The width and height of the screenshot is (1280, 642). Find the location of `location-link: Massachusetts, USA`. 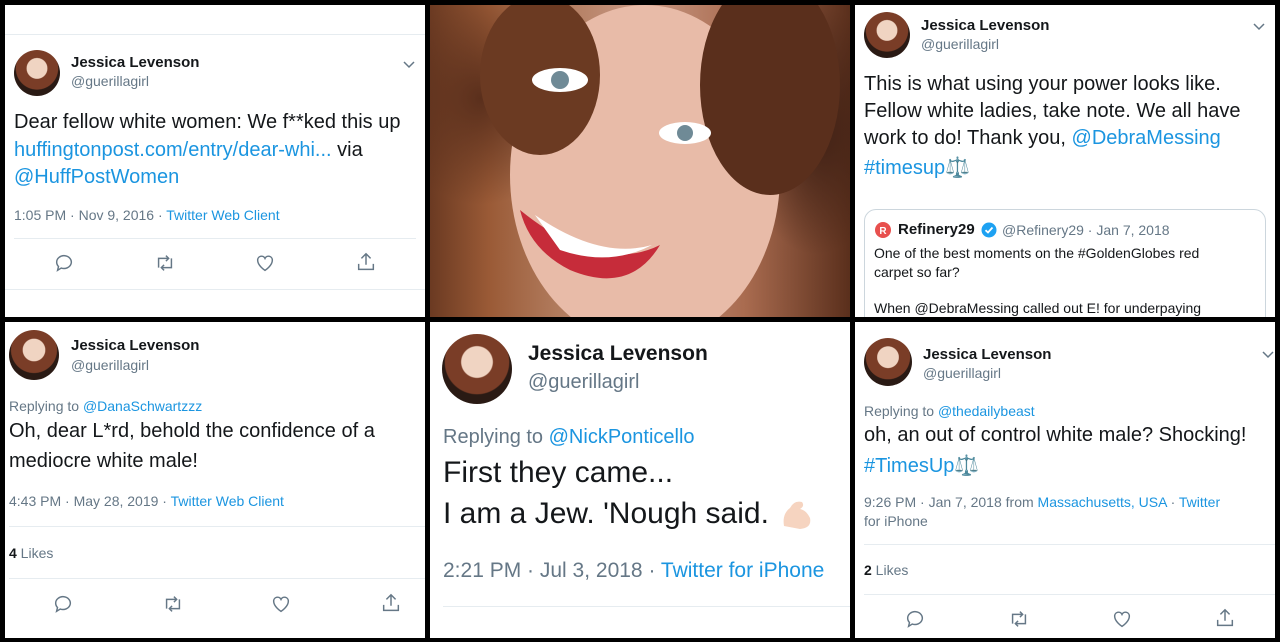

location-link: Massachusetts, USA is located at coordinates (1102, 502).